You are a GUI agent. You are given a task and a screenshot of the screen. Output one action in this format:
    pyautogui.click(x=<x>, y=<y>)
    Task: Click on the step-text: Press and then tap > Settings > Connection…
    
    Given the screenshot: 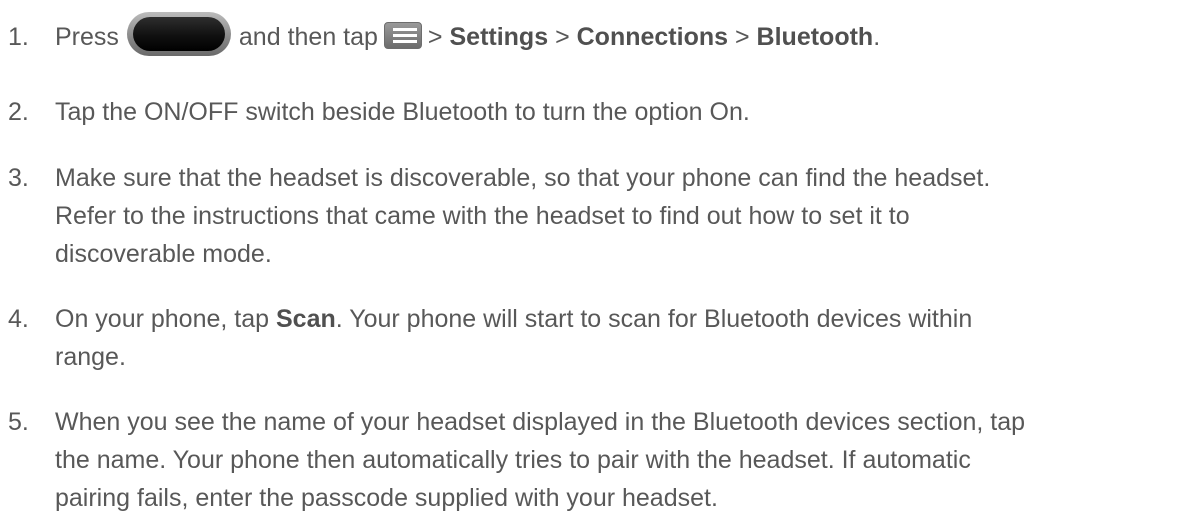 What is the action you would take?
    pyautogui.click(x=627, y=34)
    